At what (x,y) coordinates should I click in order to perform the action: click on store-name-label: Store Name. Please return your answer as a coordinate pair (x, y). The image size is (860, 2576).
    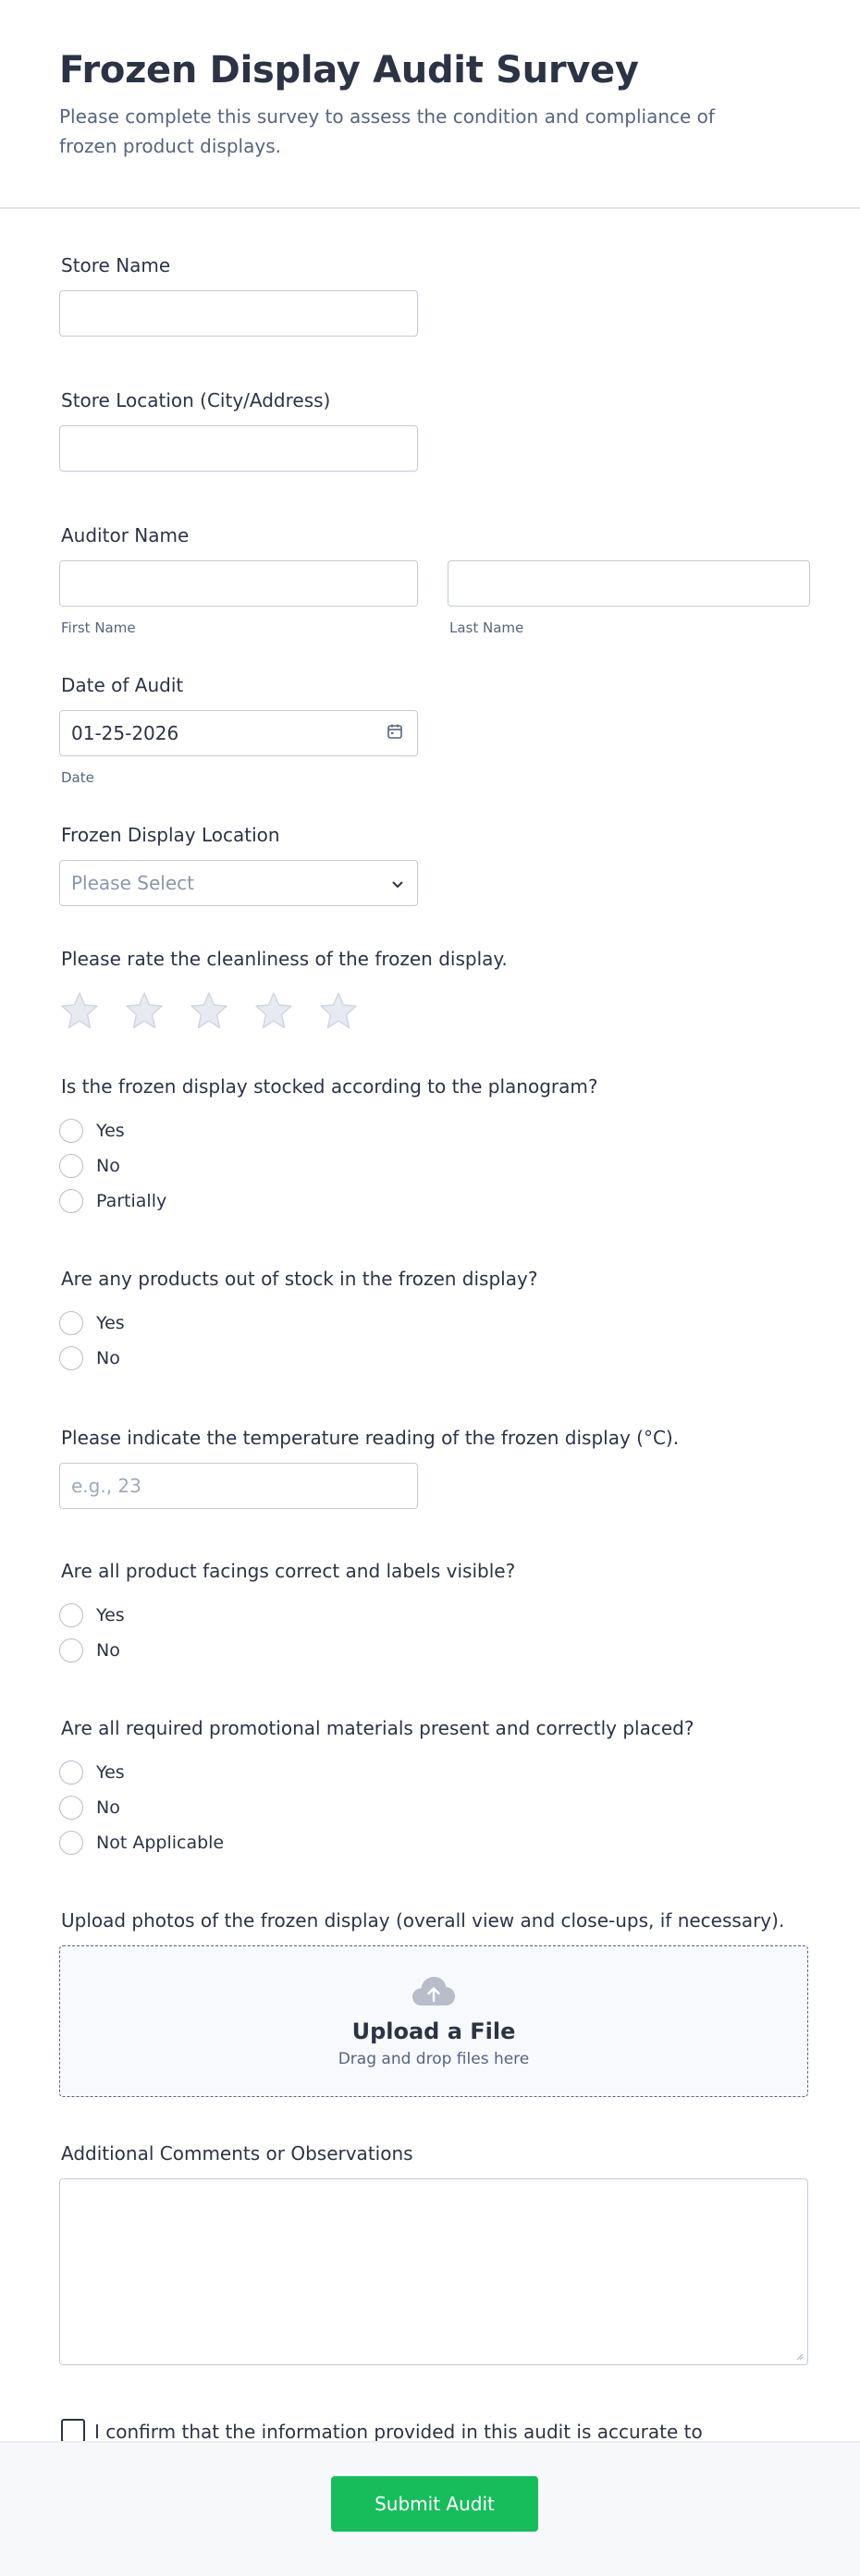
    Looking at the image, I should click on (116, 265).